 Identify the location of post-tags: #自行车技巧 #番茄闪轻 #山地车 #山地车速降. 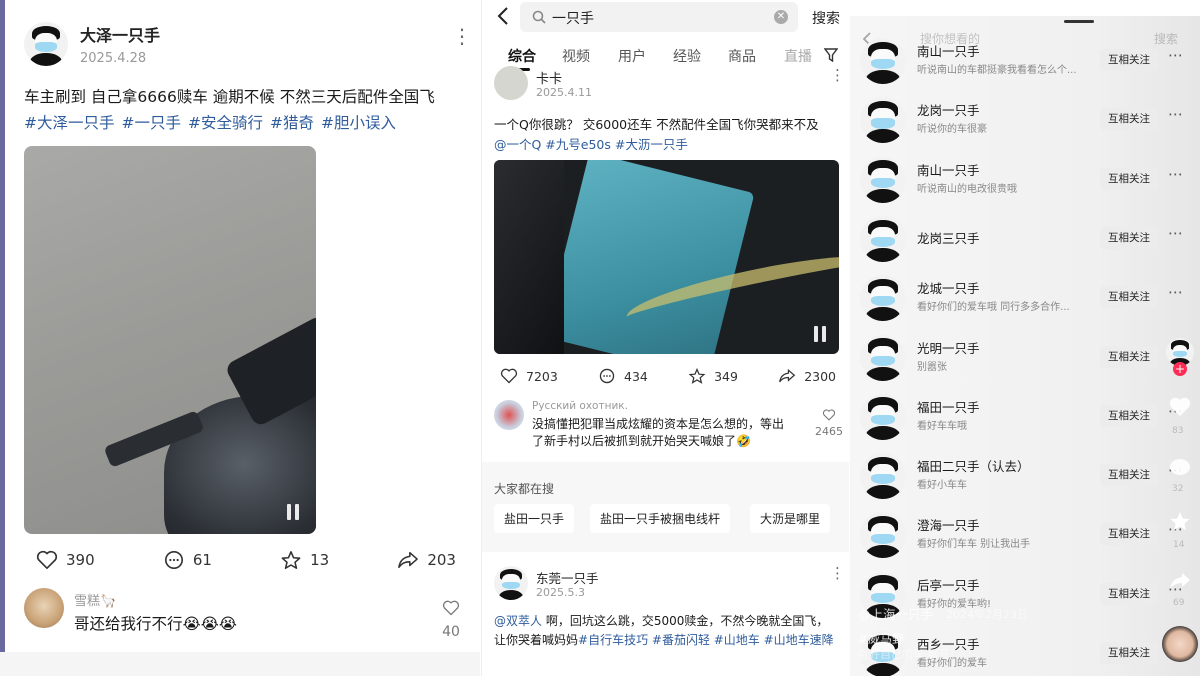
(706, 640).